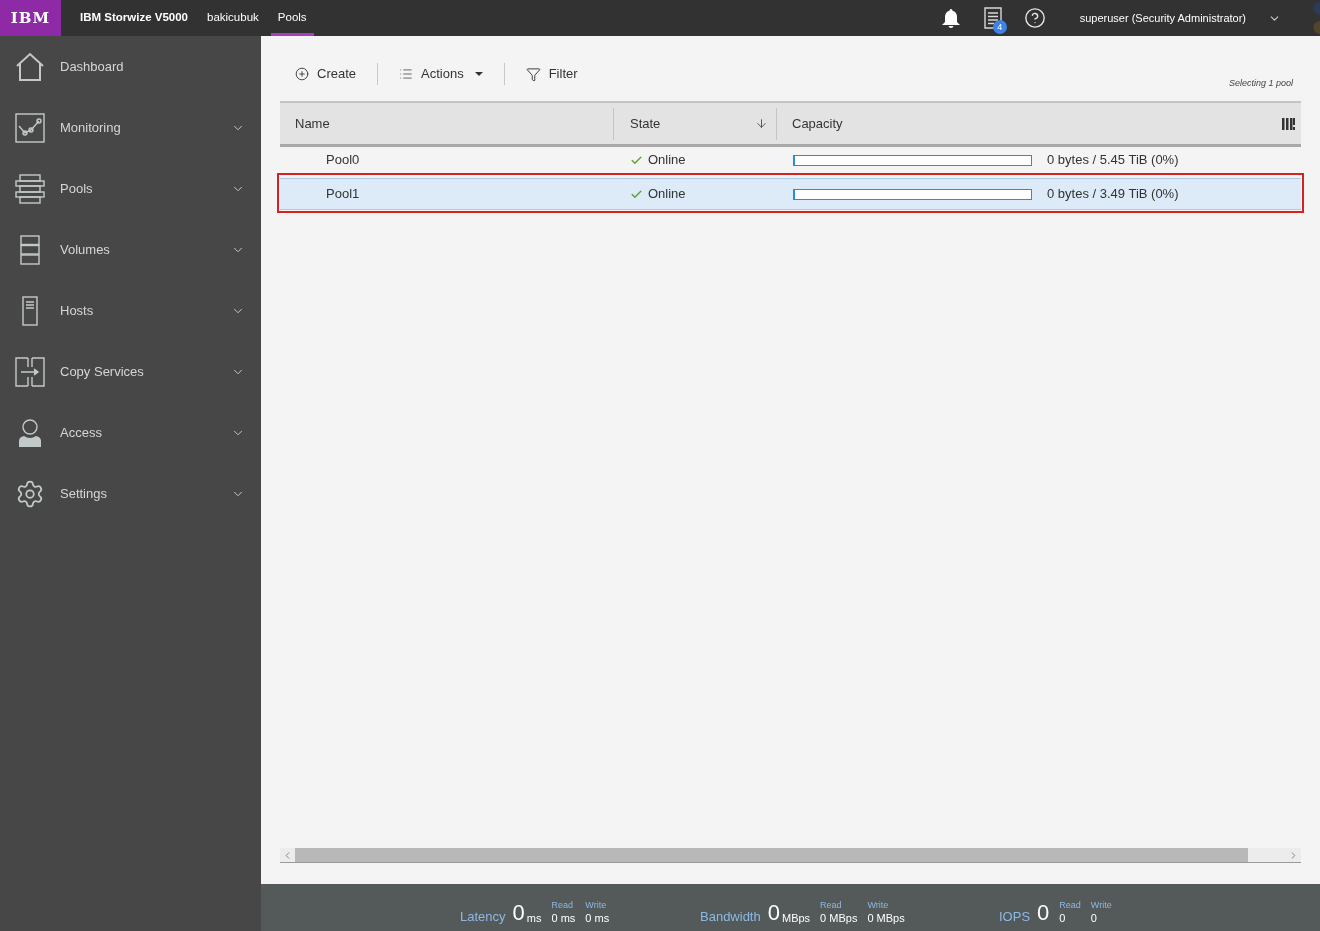  Describe the element at coordinates (551, 74) in the screenshot. I see `toolbar-button: Filter` at that location.